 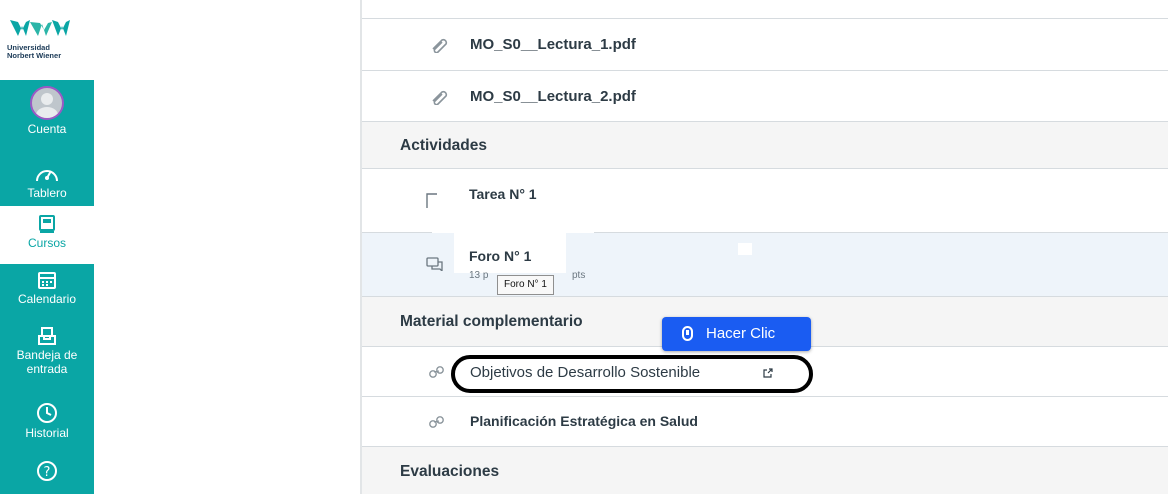 I want to click on file-link-label: MO_S0__Lectura_1.pdf, so click(x=553, y=44).